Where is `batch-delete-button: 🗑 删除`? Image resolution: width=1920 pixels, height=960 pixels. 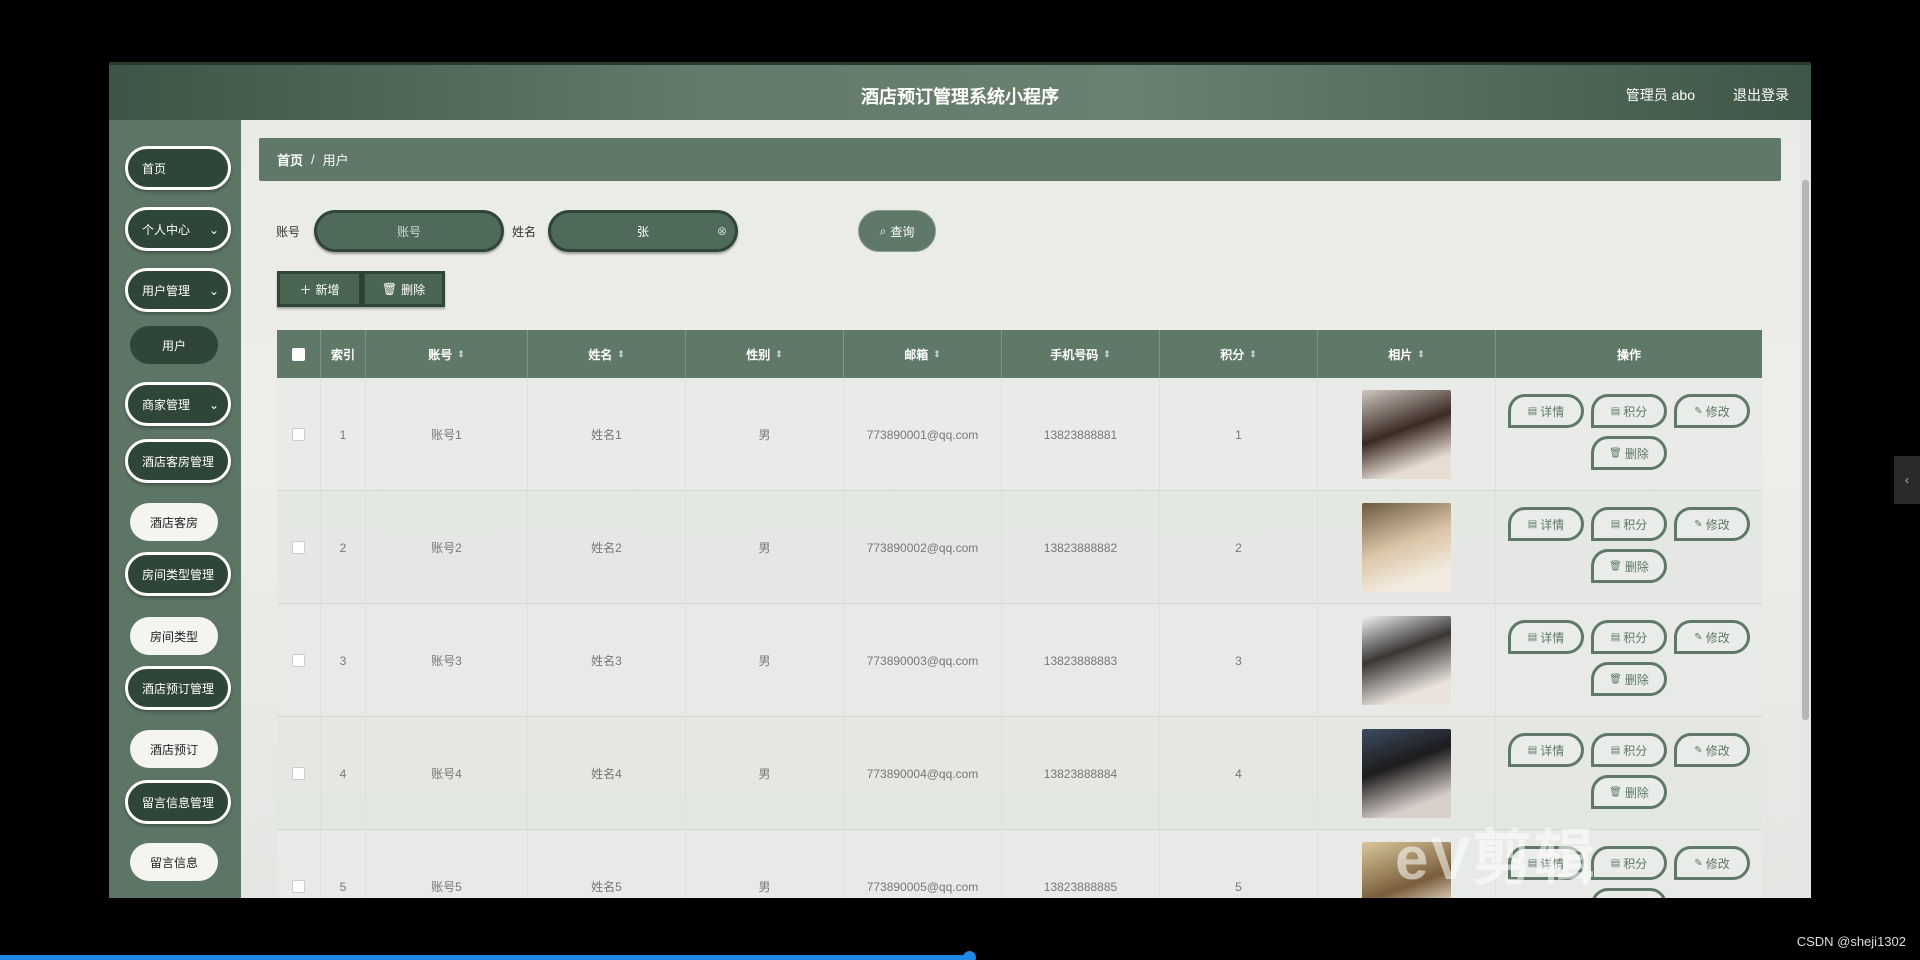 batch-delete-button: 🗑 删除 is located at coordinates (403, 289).